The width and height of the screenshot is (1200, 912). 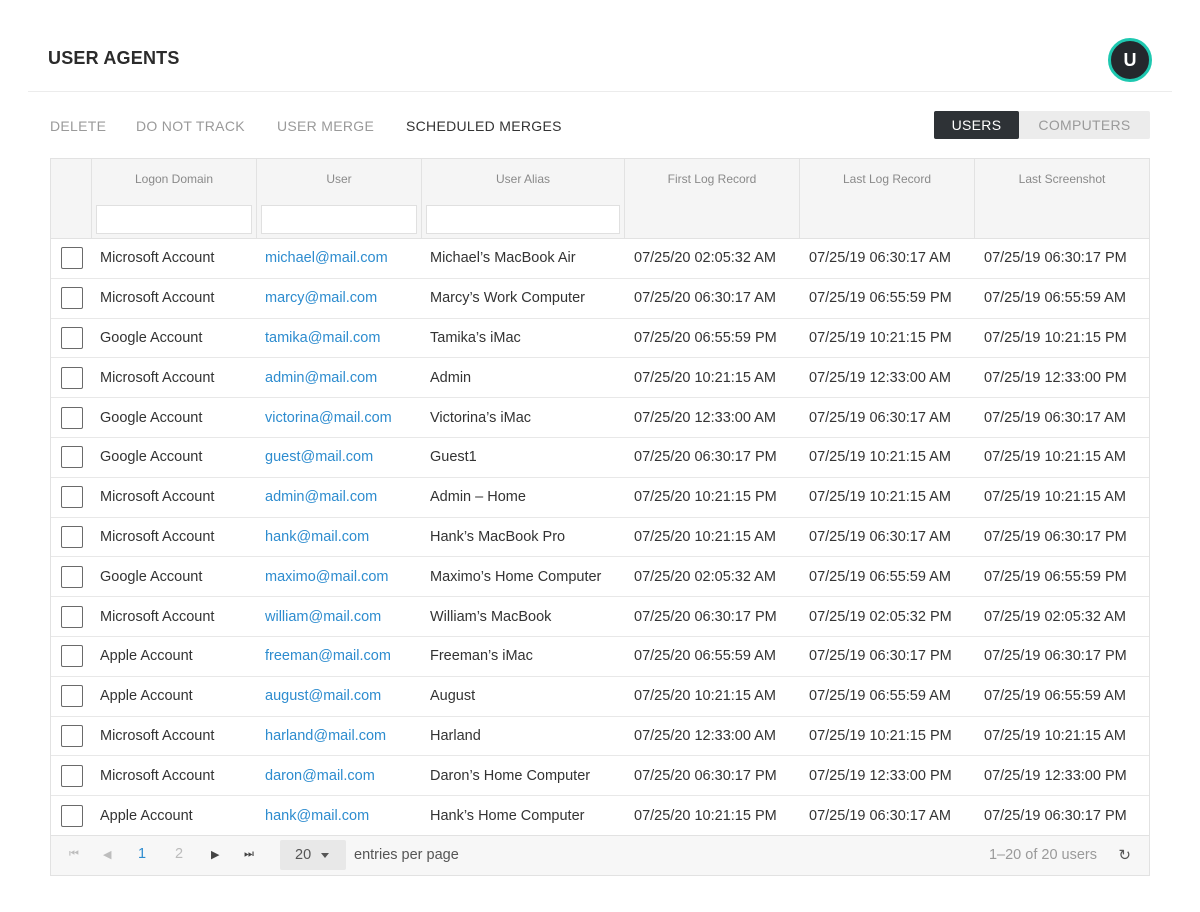 I want to click on user-link: maximo@mail.com, so click(x=339, y=577).